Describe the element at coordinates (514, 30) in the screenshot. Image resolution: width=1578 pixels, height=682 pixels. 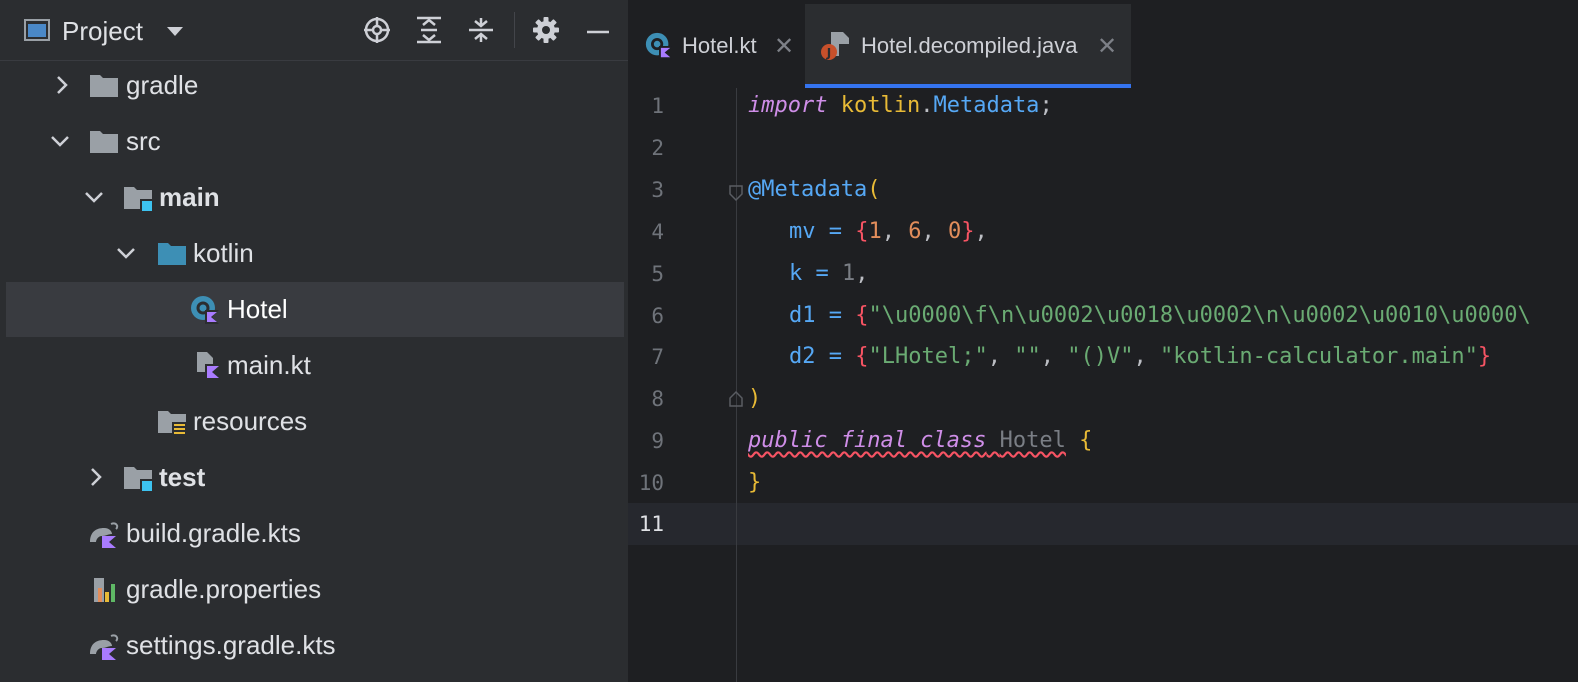
I see `toolbar-separator` at that location.